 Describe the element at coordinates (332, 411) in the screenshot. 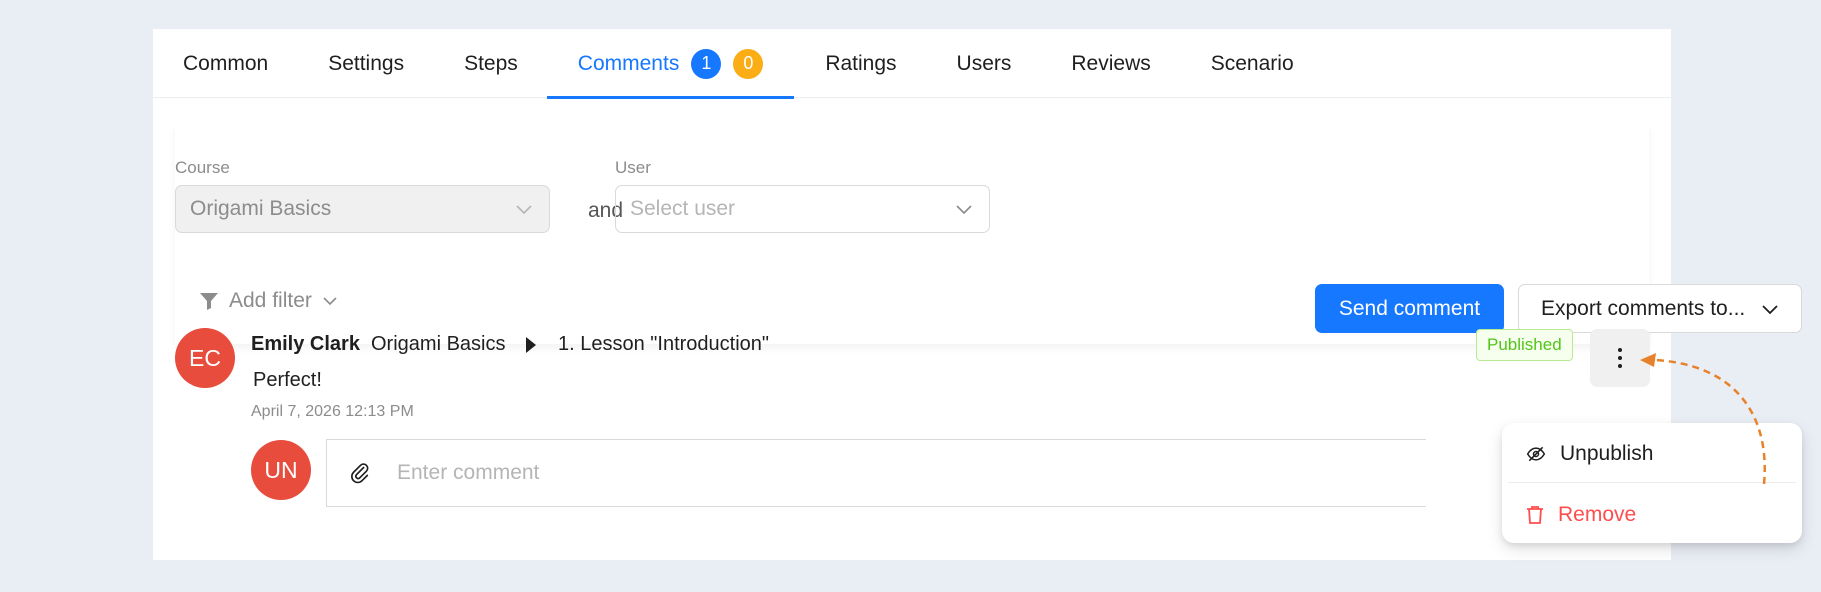

I see `comment-date: April 7, 2026 12:13 PM` at that location.